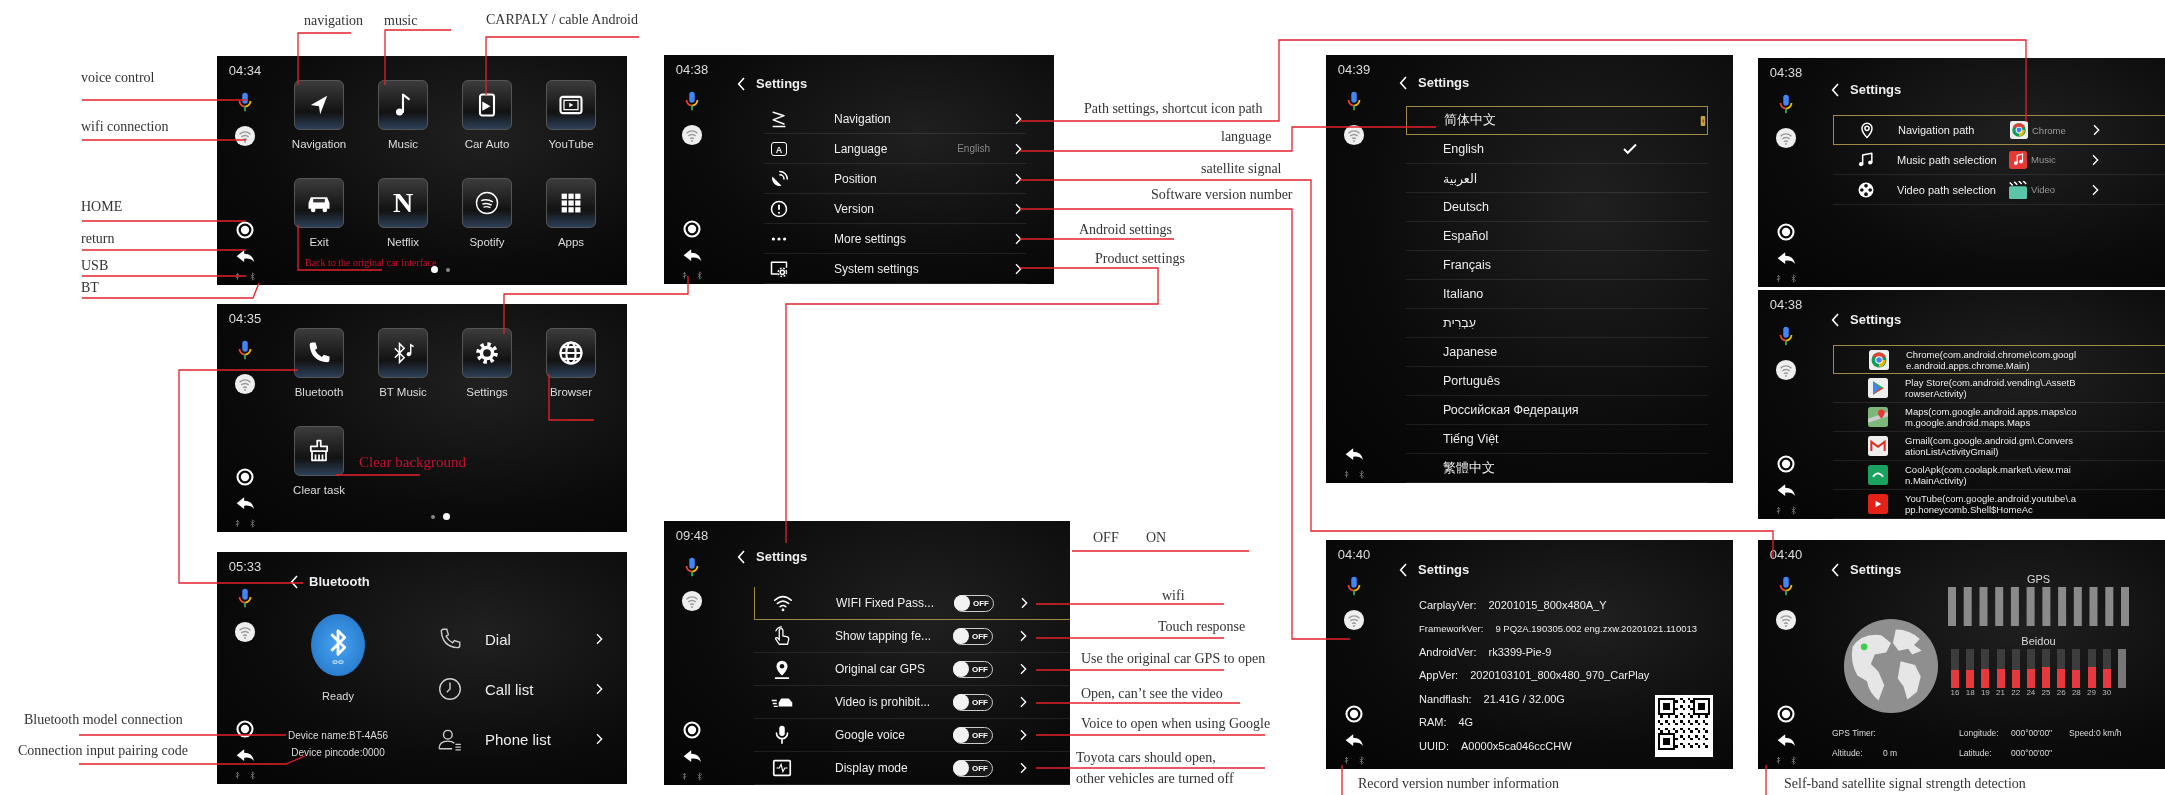 This screenshot has width=2165, height=795. What do you see at coordinates (571, 144) in the screenshot?
I see `app-label: YouTube` at bounding box center [571, 144].